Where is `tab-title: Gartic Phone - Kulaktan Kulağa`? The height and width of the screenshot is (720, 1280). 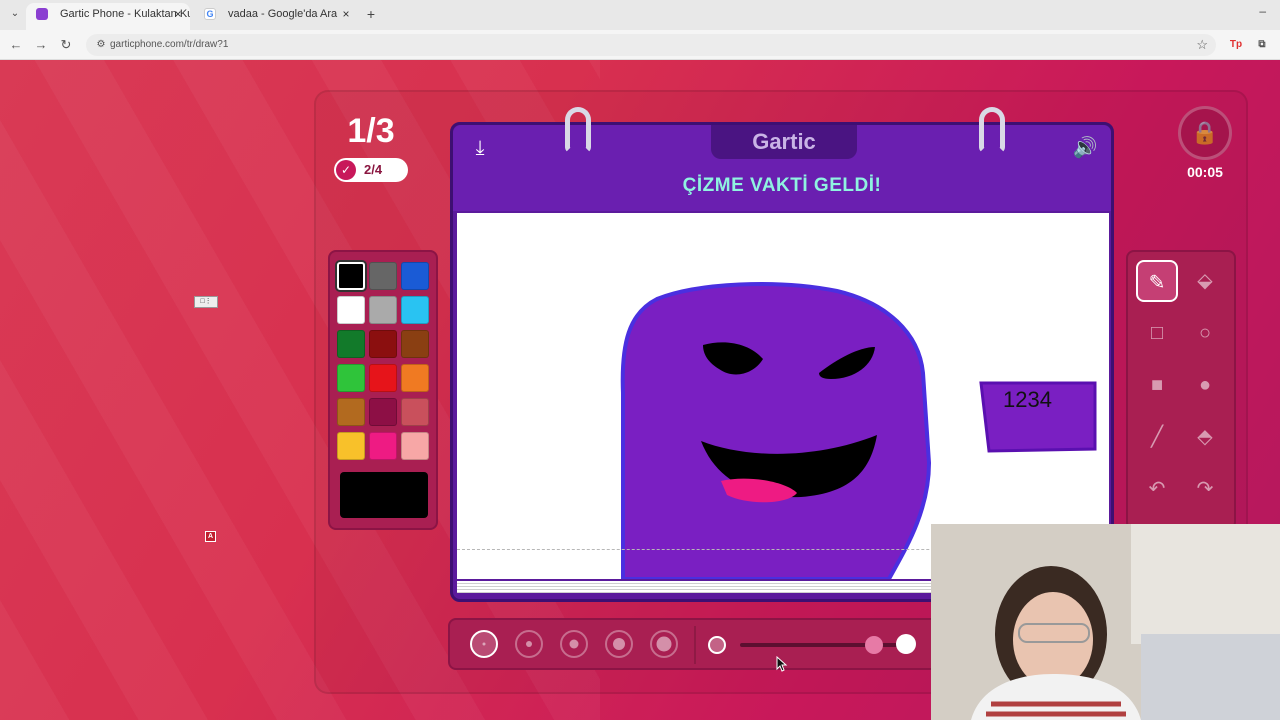
tab-title: Gartic Phone - Kulaktan Kulağa is located at coordinates (125, 14).